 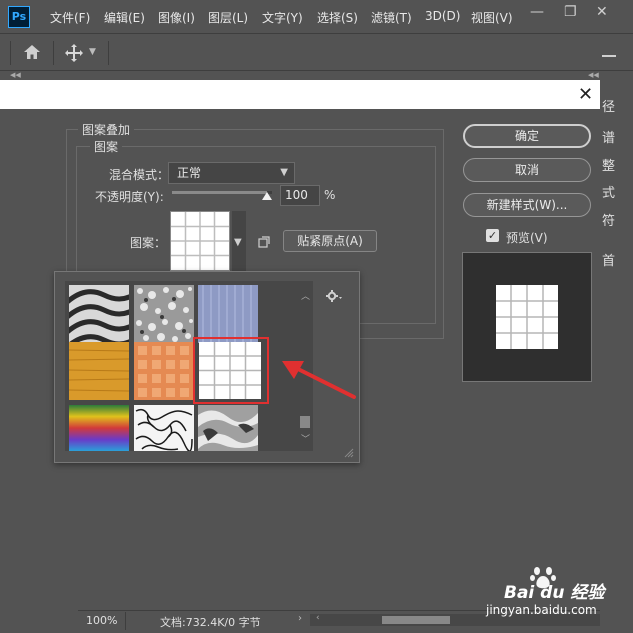 What do you see at coordinates (189, 173) in the screenshot?
I see `blend-mode-value: 正常` at bounding box center [189, 173].